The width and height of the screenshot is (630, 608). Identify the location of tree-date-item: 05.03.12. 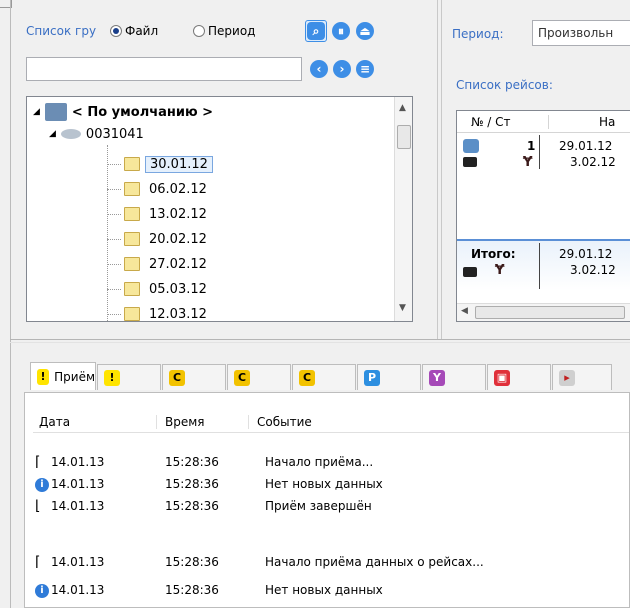
(159, 289).